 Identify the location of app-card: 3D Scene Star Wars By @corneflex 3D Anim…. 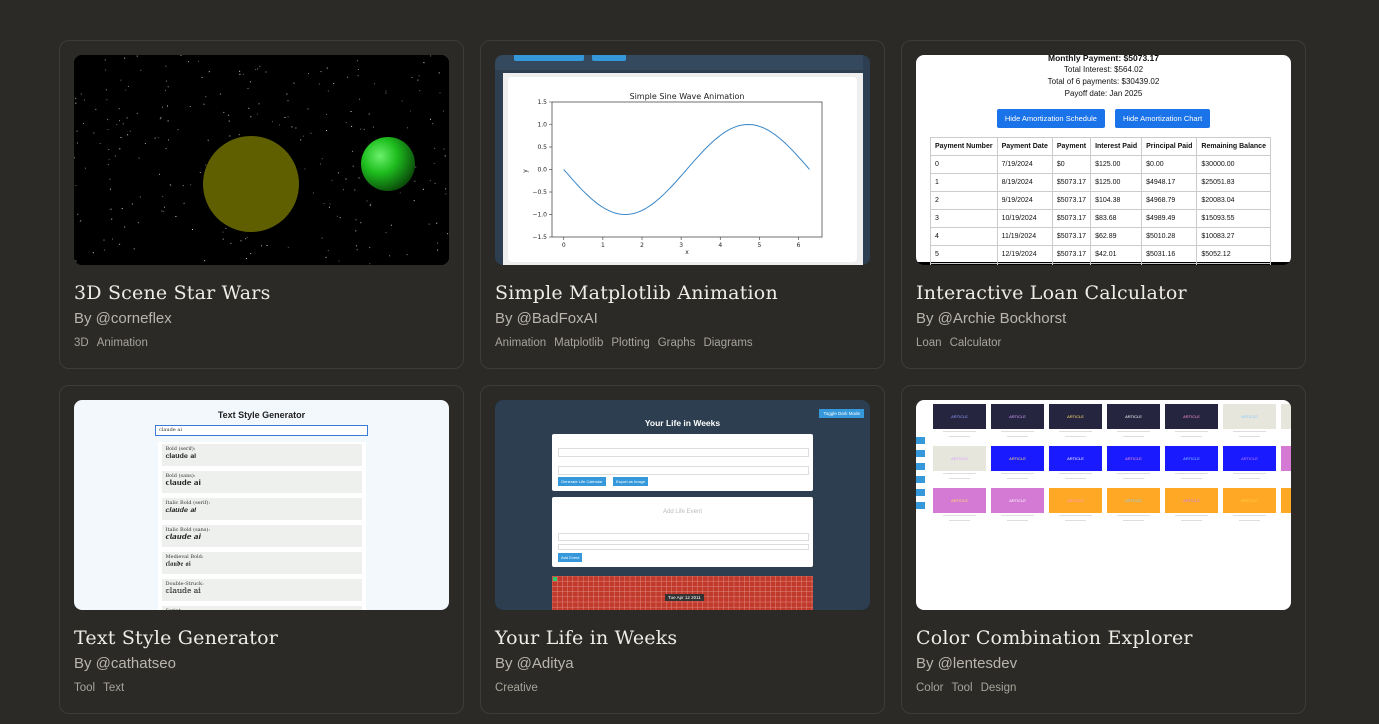
(261, 204).